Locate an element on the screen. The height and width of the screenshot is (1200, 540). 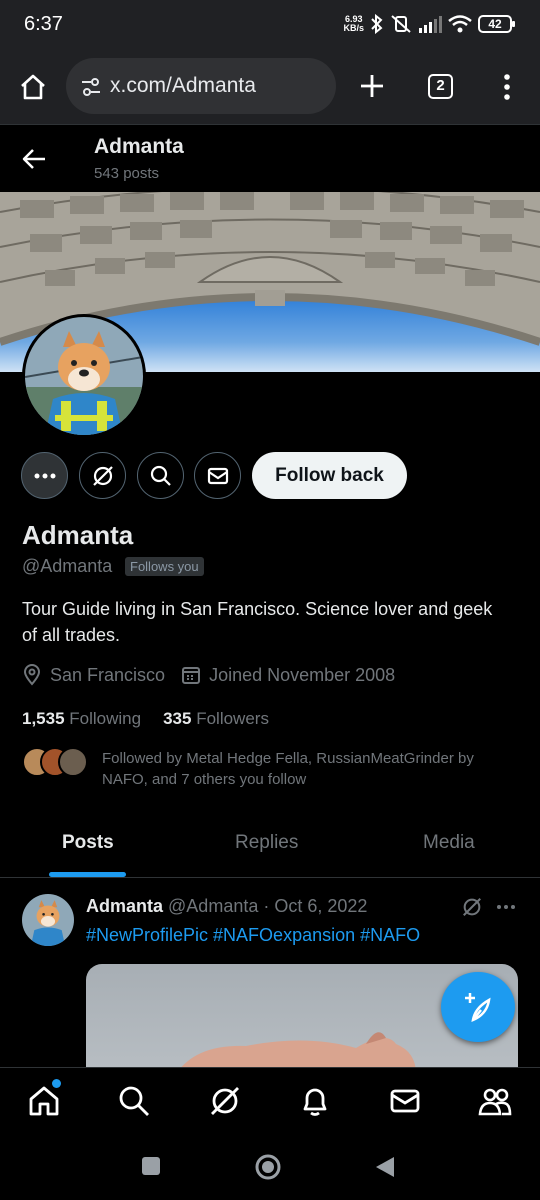
mutual-followers-avatars is located at coordinates (55, 763).